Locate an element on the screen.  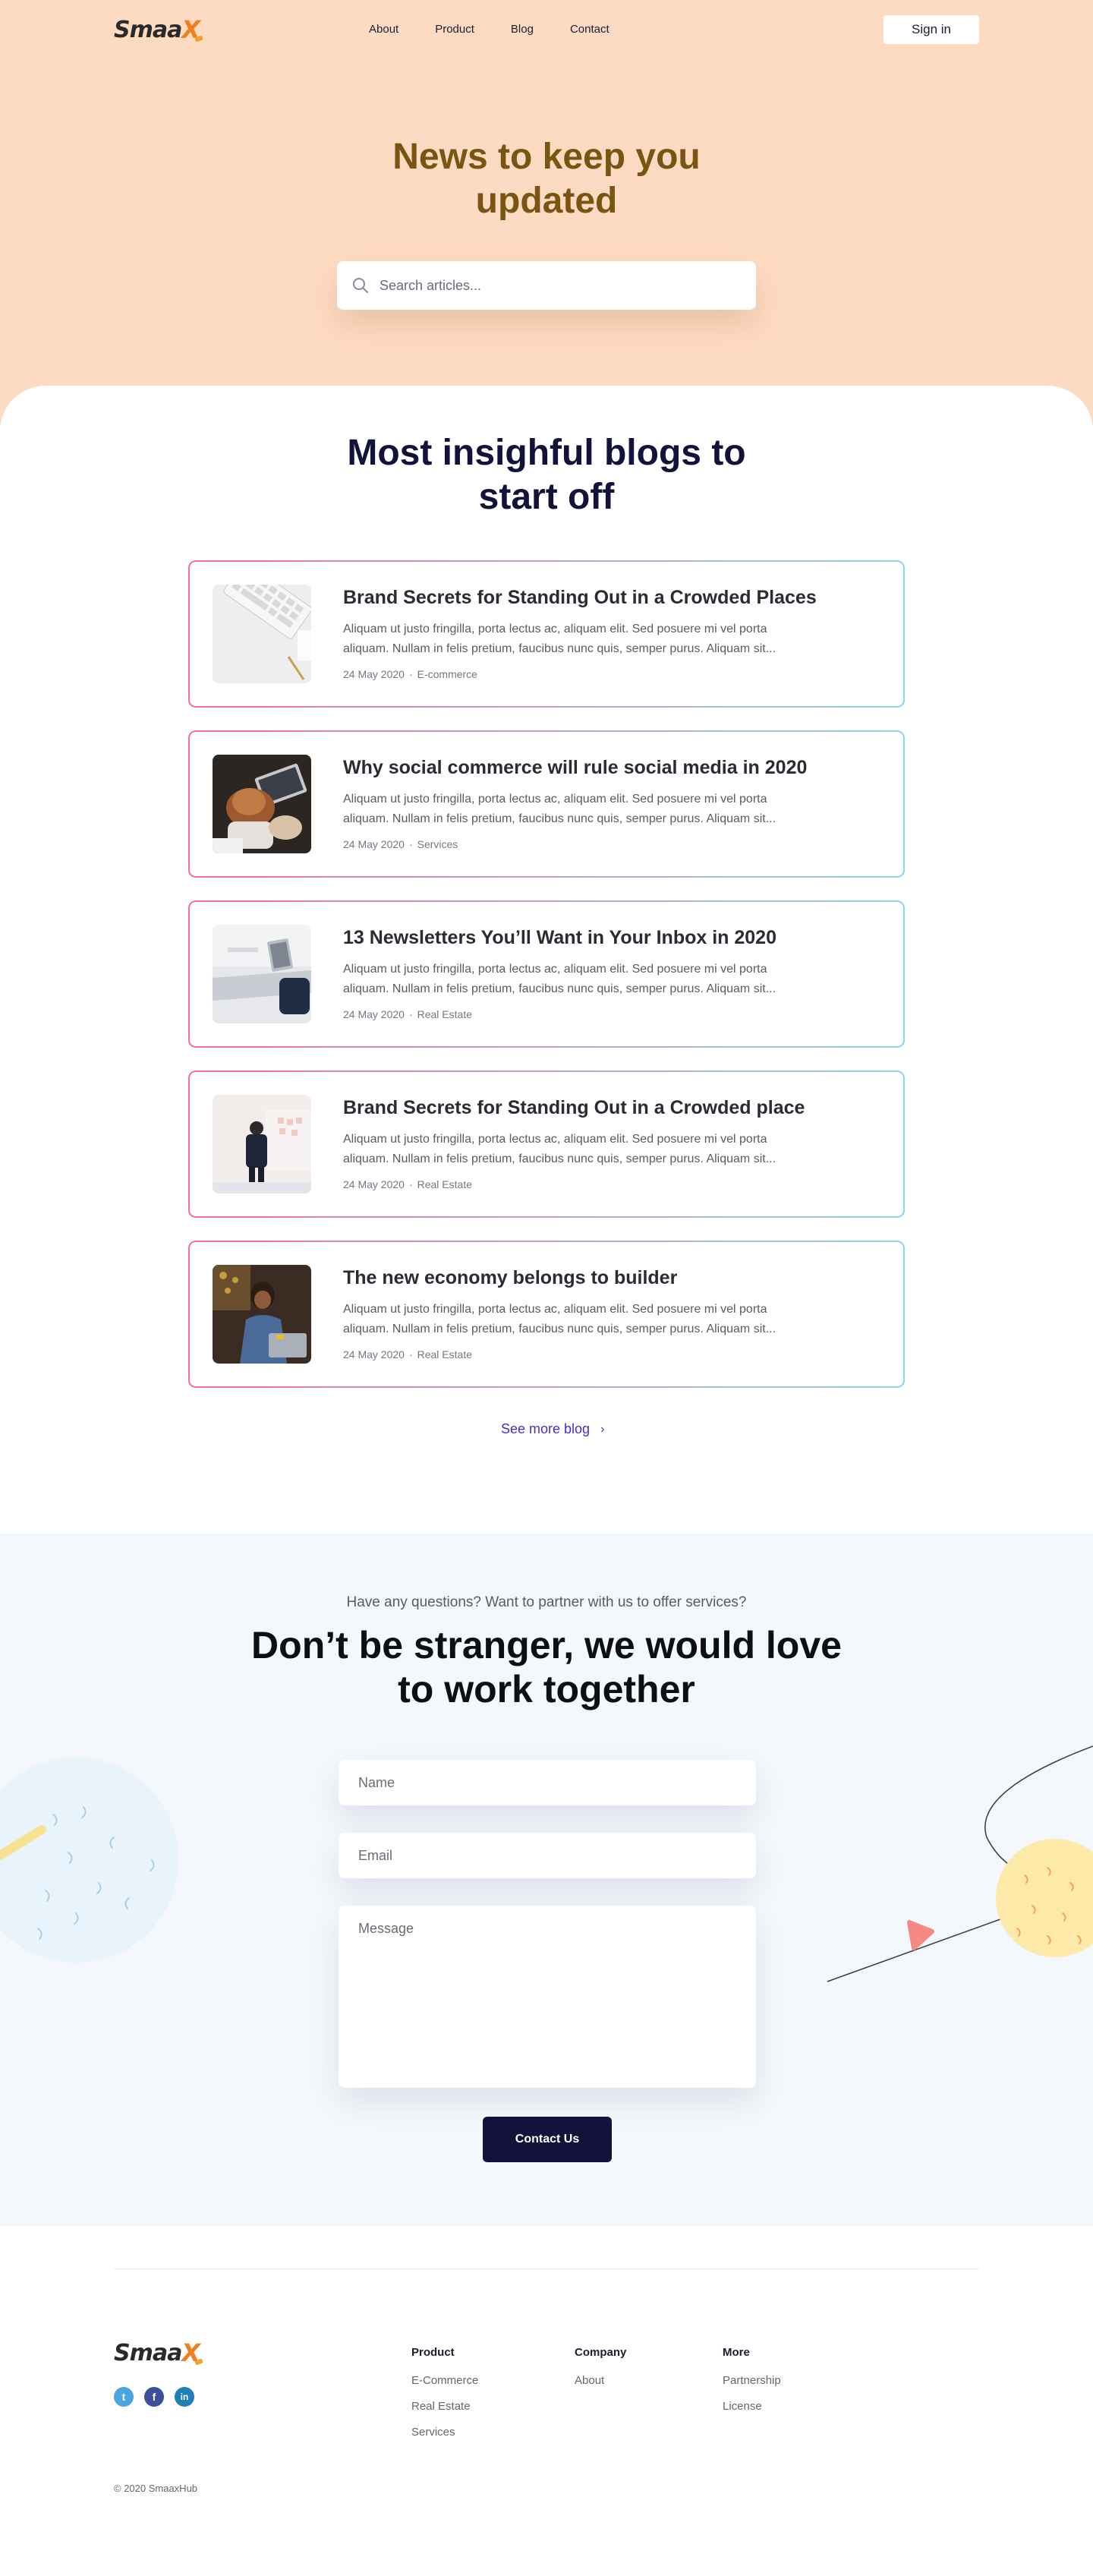
message-field is located at coordinates (547, 1997).